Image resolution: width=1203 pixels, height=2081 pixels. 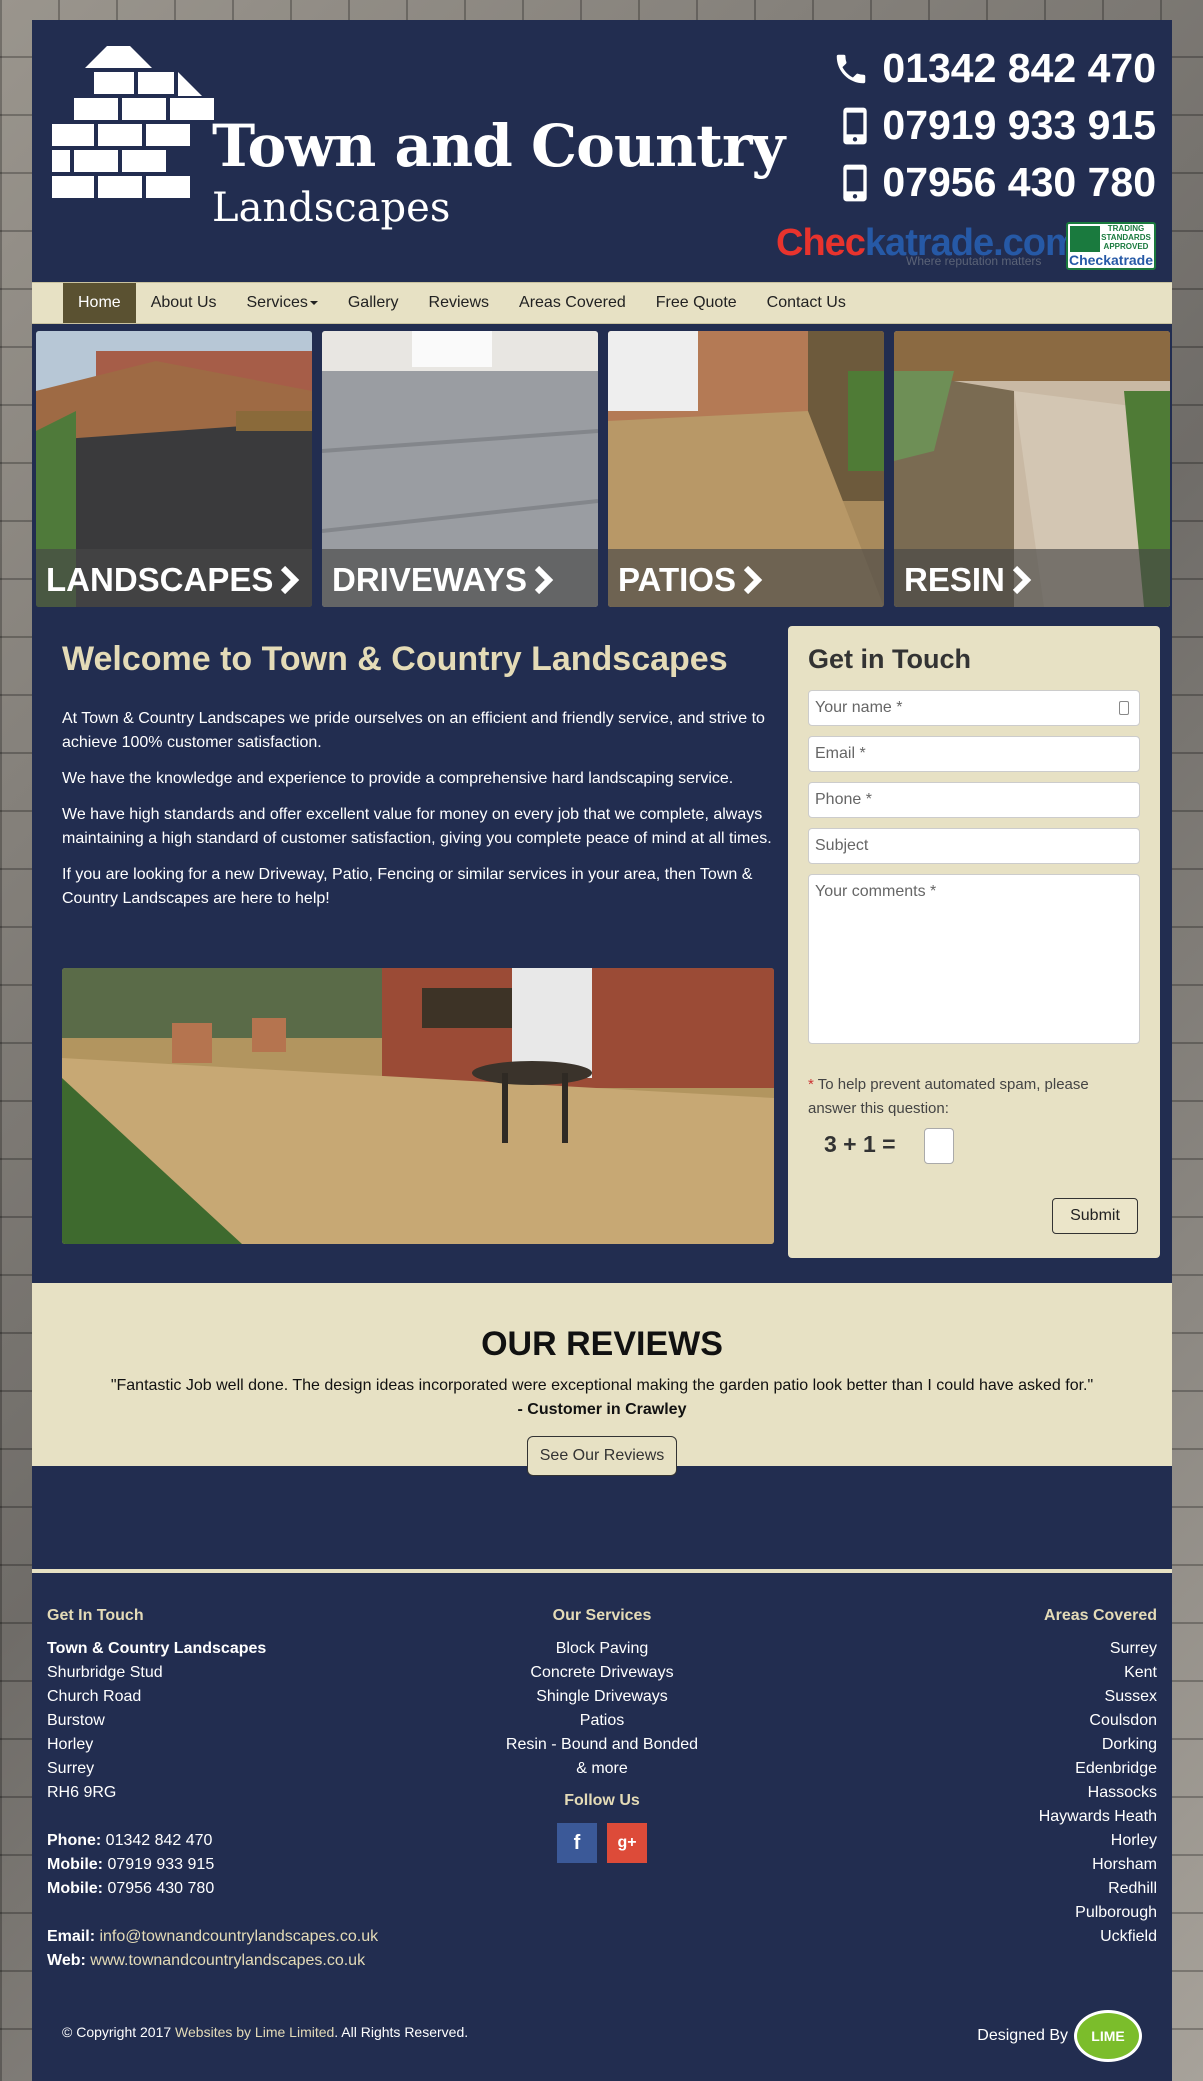 What do you see at coordinates (696, 303) in the screenshot?
I see `nav-quote: Free Quote` at bounding box center [696, 303].